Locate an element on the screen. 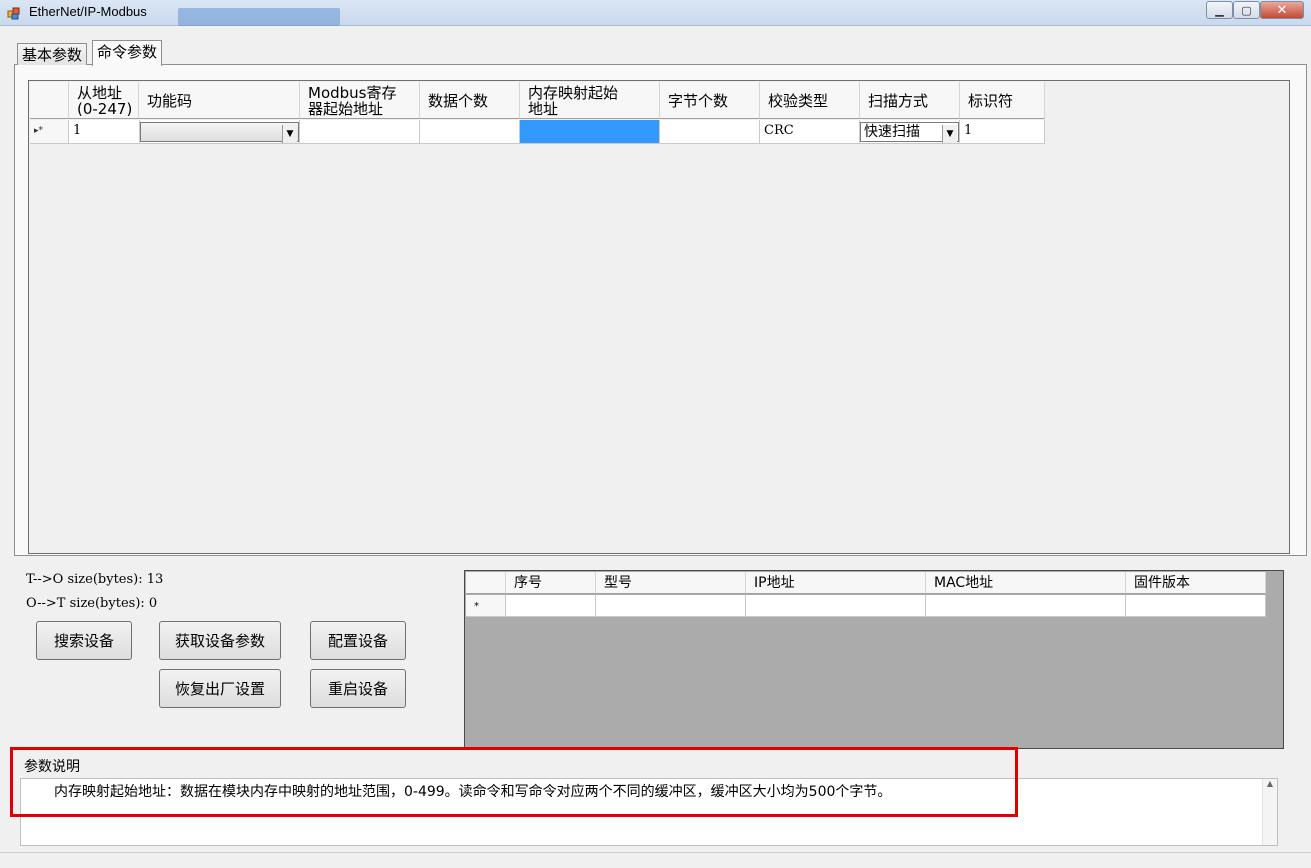  col-byte-count: 字节个数 is located at coordinates (710, 100).